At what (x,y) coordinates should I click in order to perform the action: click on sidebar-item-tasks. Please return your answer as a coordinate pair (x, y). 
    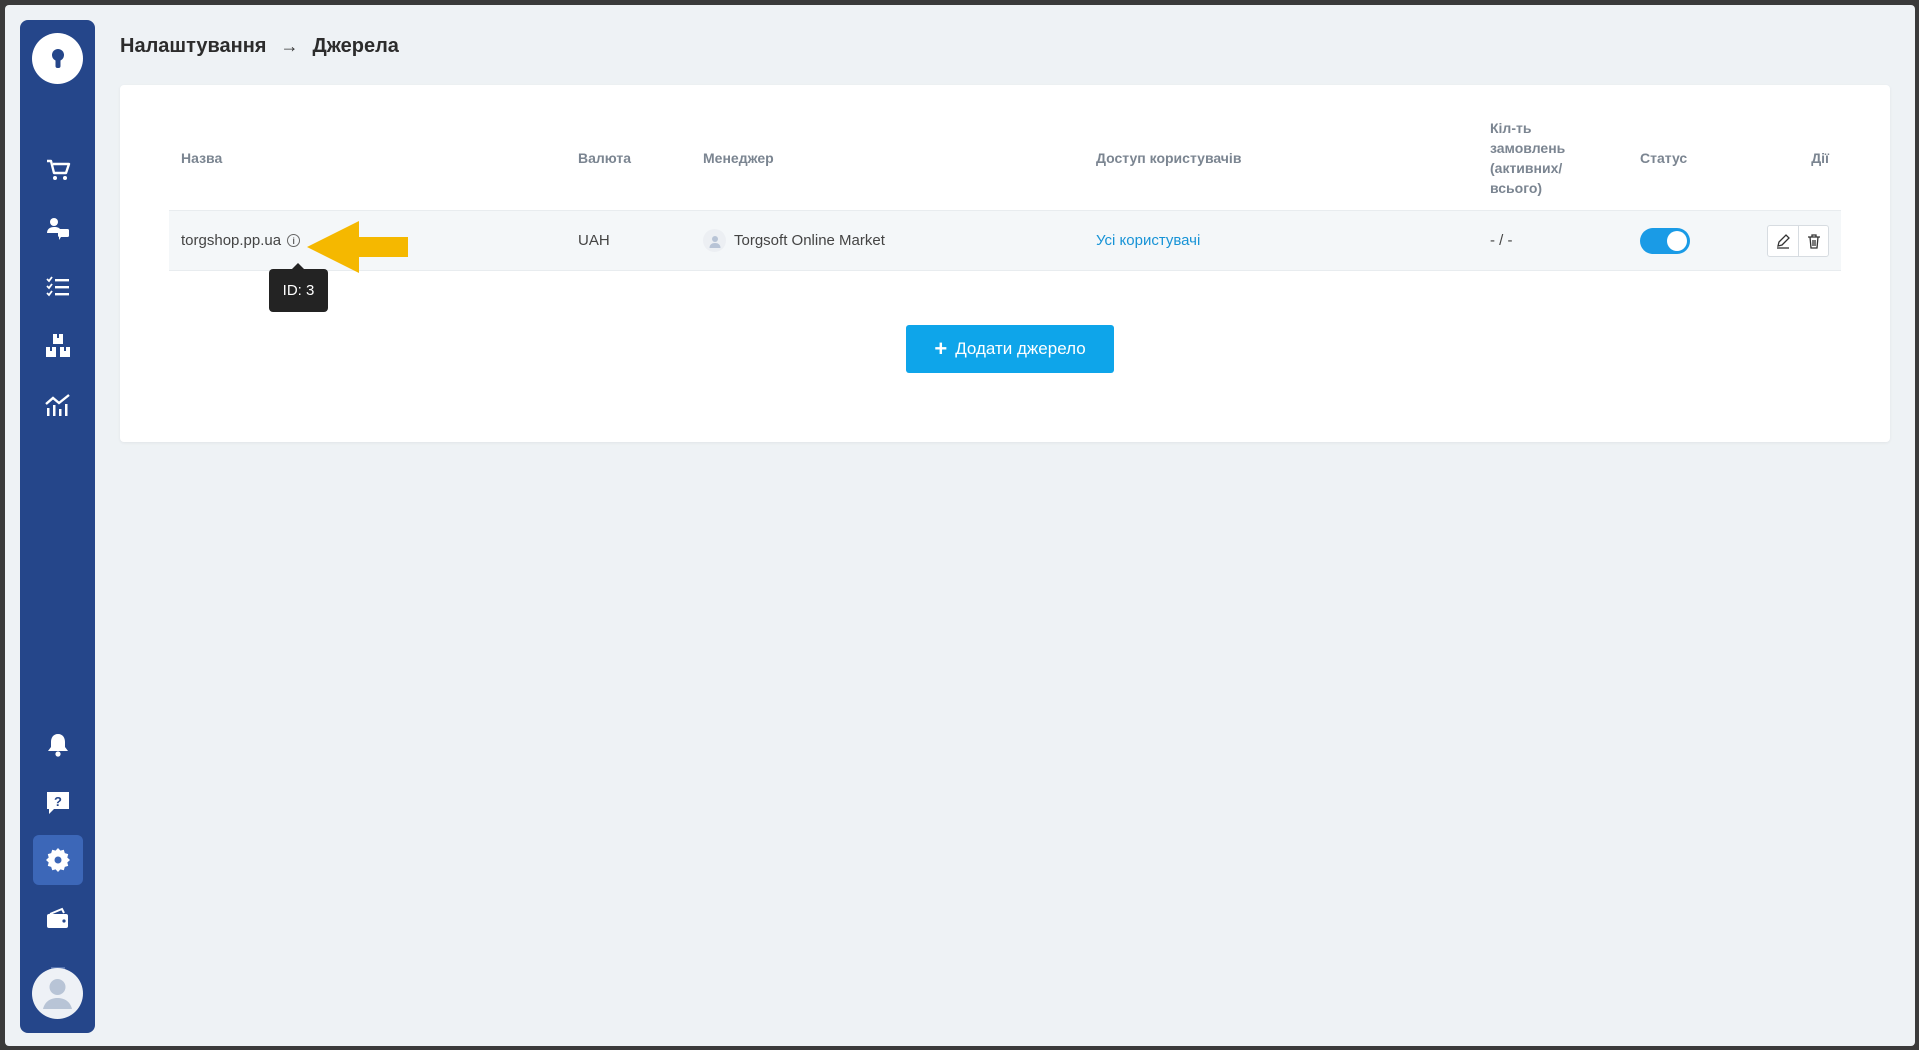
    Looking at the image, I should click on (58, 287).